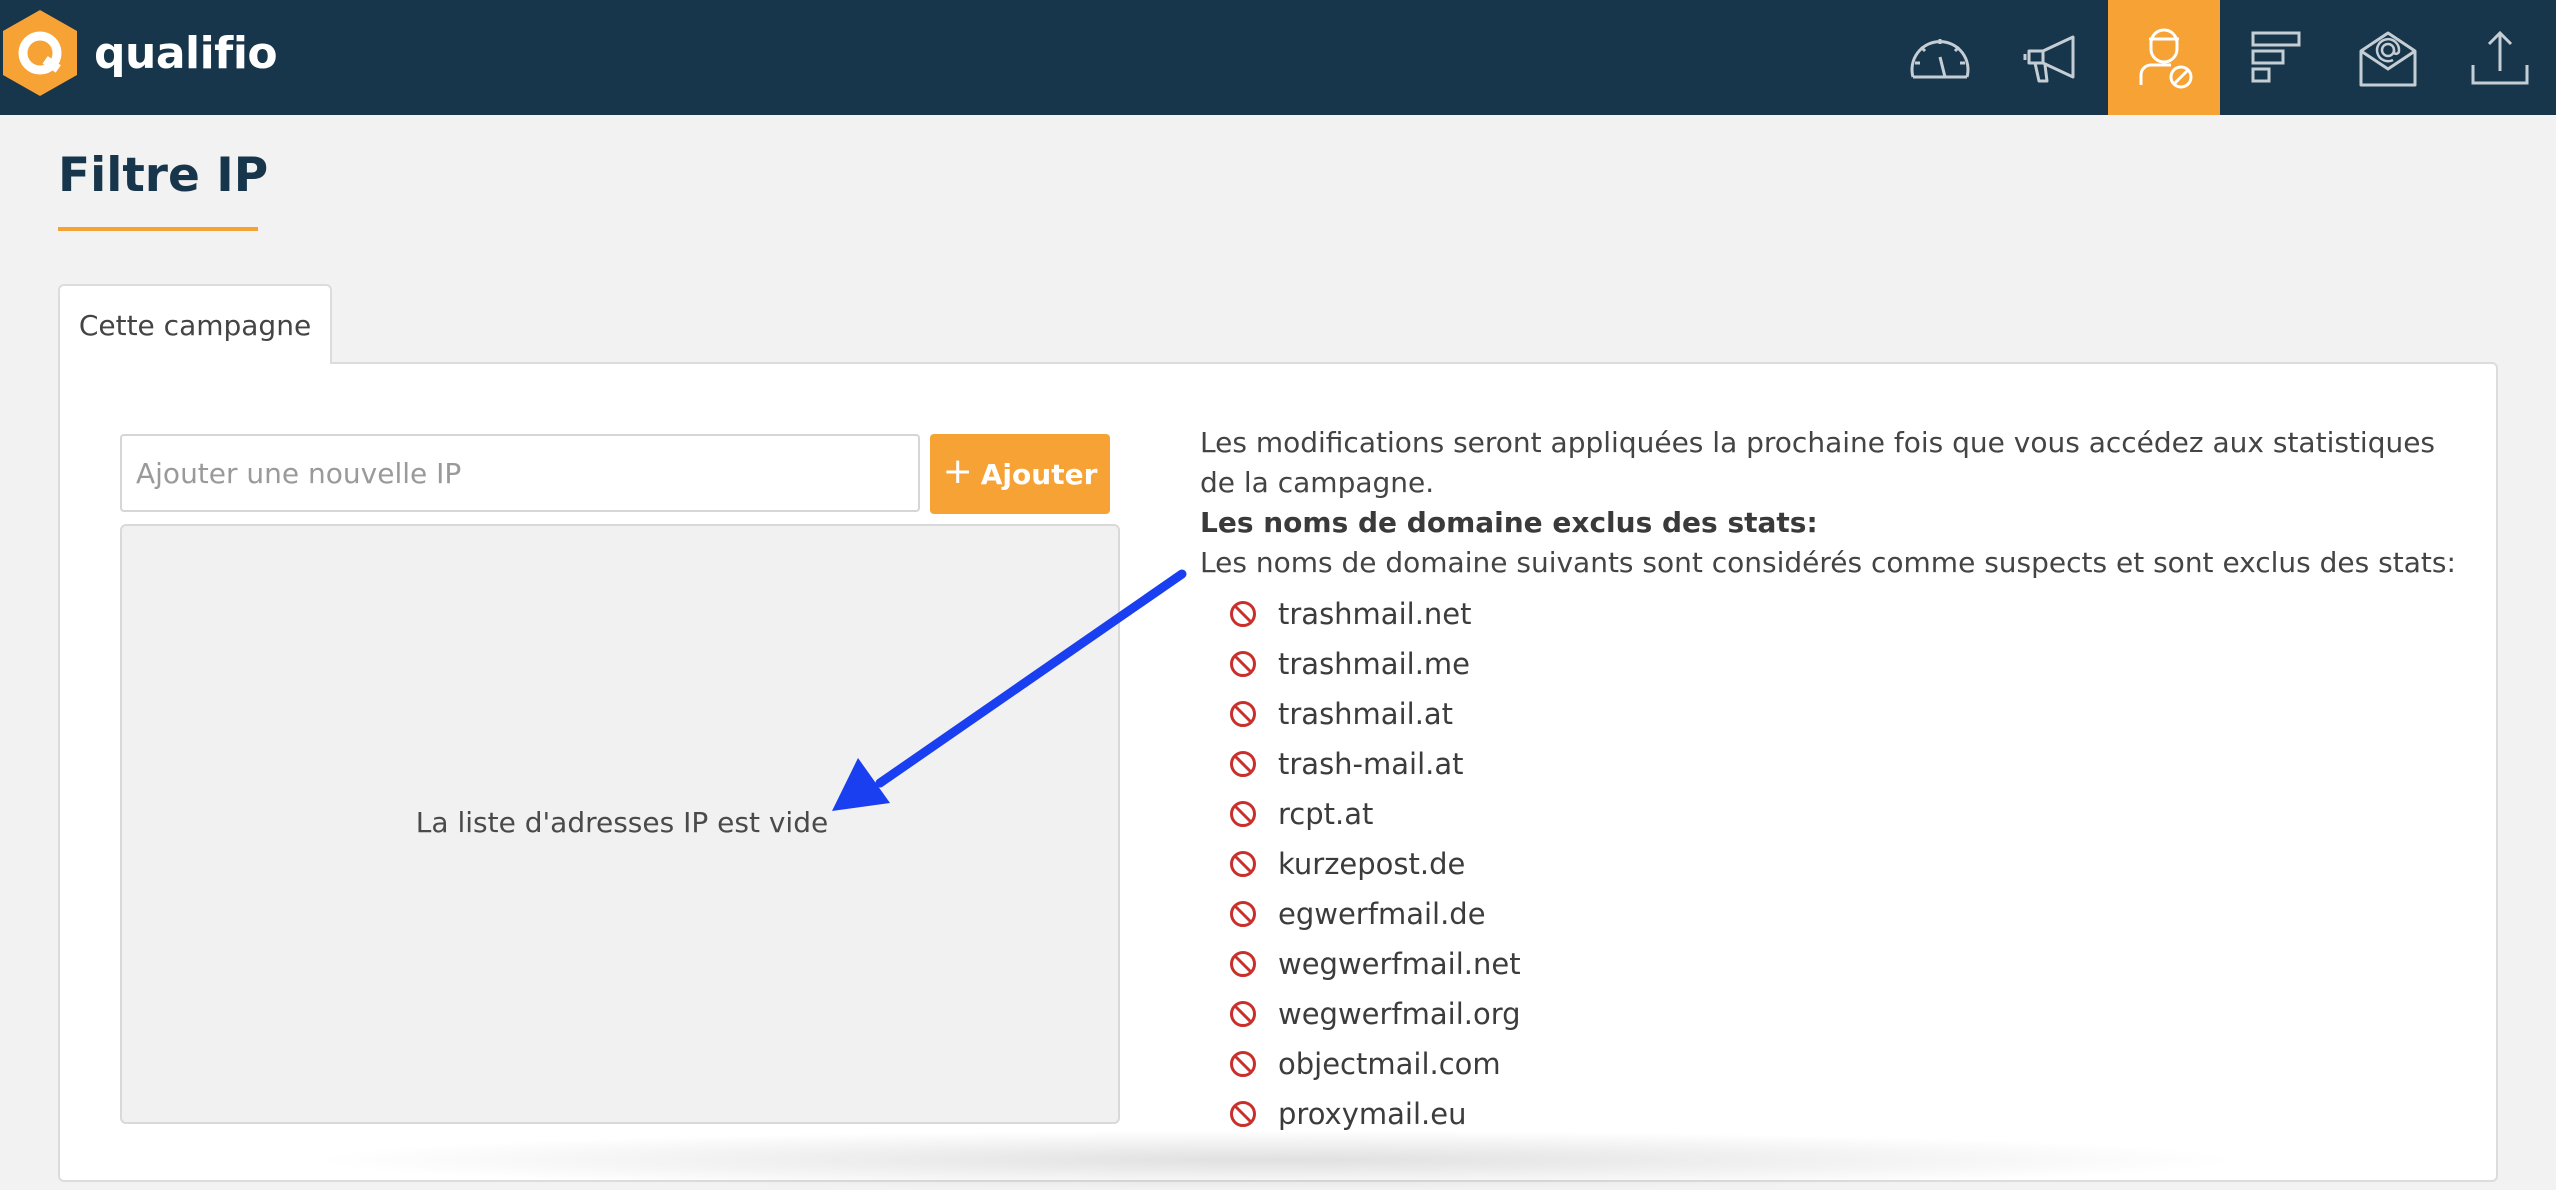  I want to click on plus-icon: +, so click(957, 471).